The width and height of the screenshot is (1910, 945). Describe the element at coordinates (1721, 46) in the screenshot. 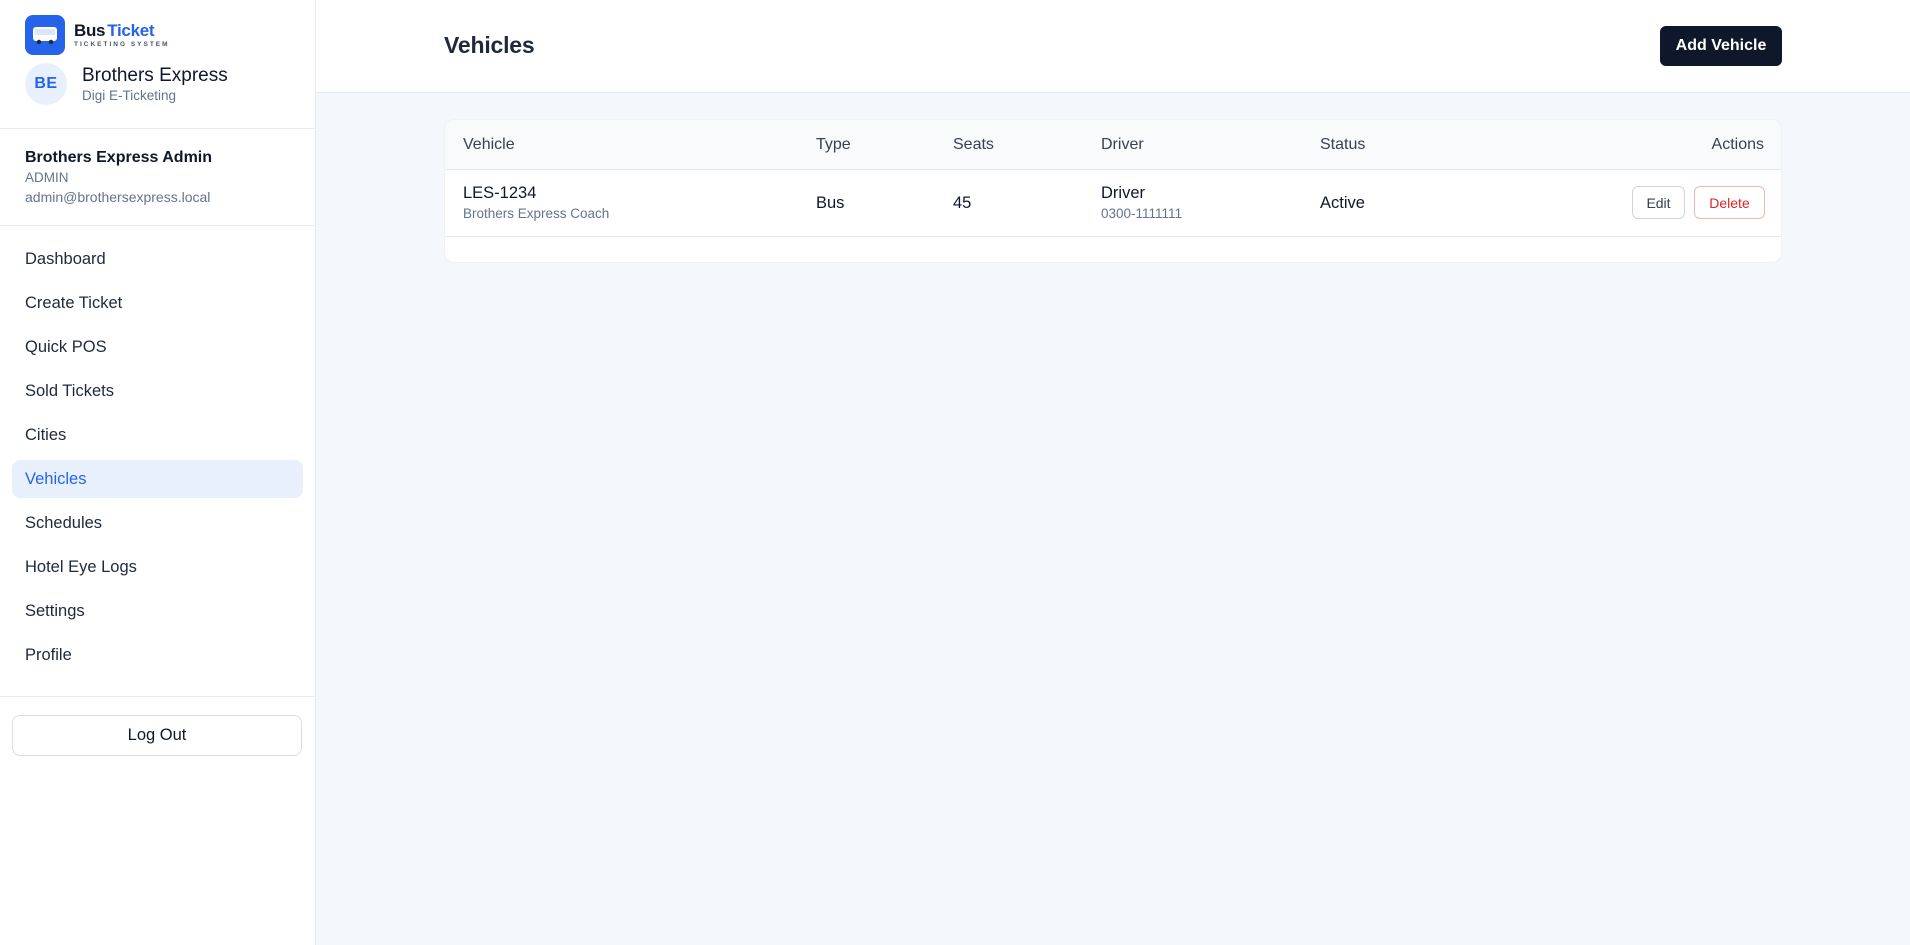

I see `add-vehicle-button: Add Vehicle` at that location.